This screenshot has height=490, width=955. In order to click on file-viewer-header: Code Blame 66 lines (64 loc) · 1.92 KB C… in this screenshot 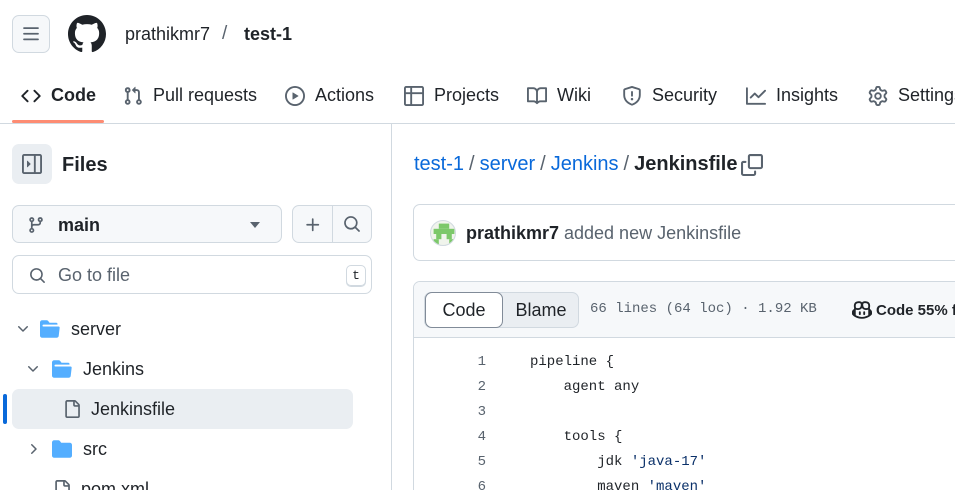, I will do `click(684, 310)`.